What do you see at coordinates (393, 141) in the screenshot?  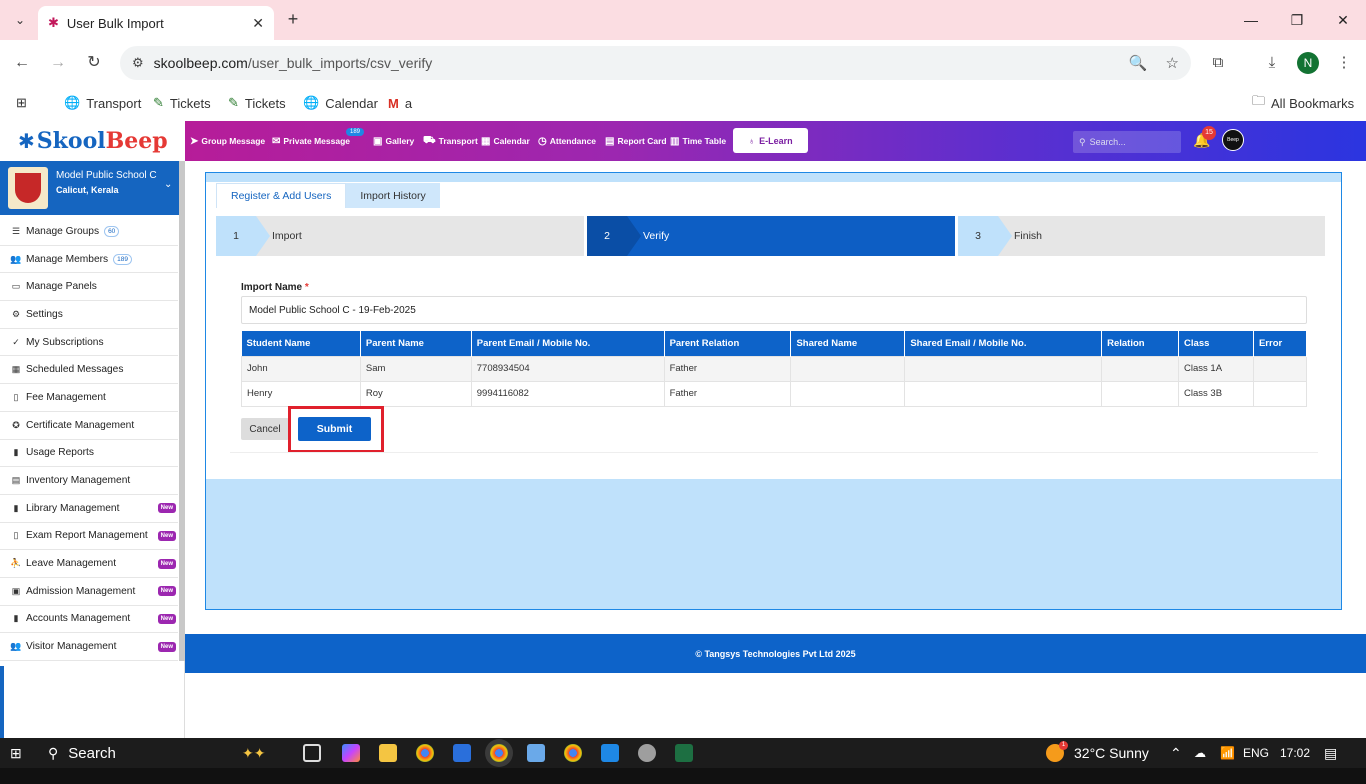 I see `nav-gallery: ▣ Gallery` at bounding box center [393, 141].